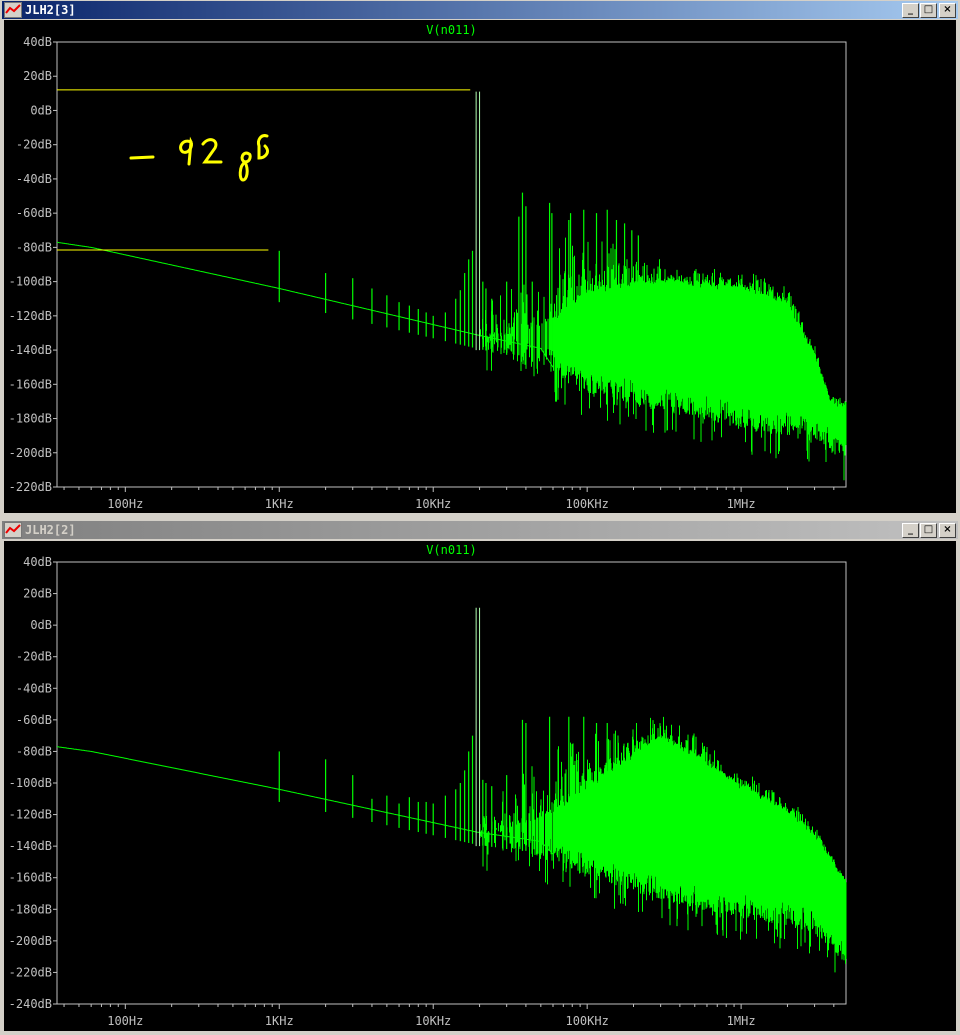 The height and width of the screenshot is (1035, 960). What do you see at coordinates (50, 10) in the screenshot?
I see `window-title: JLH2[3]` at bounding box center [50, 10].